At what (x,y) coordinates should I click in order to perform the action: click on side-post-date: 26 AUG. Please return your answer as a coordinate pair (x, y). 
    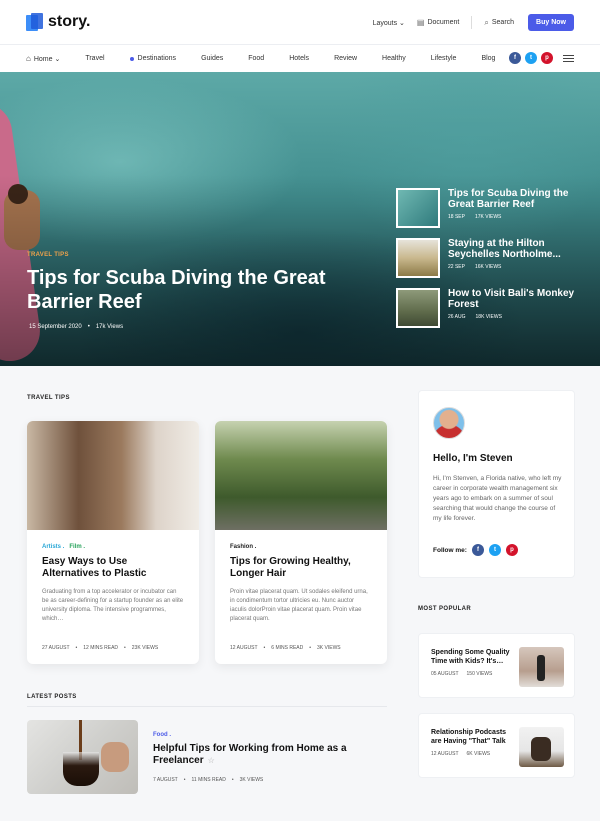
    Looking at the image, I should click on (457, 317).